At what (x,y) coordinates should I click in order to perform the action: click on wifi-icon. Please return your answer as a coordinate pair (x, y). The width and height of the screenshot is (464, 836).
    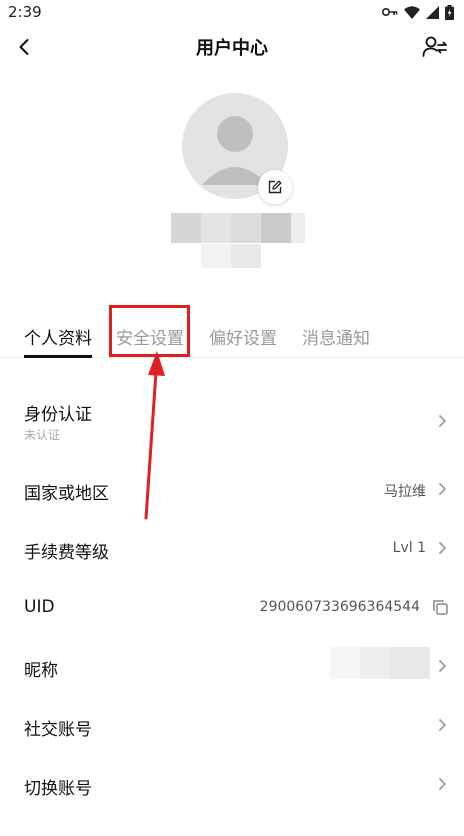
    Looking at the image, I should click on (412, 12).